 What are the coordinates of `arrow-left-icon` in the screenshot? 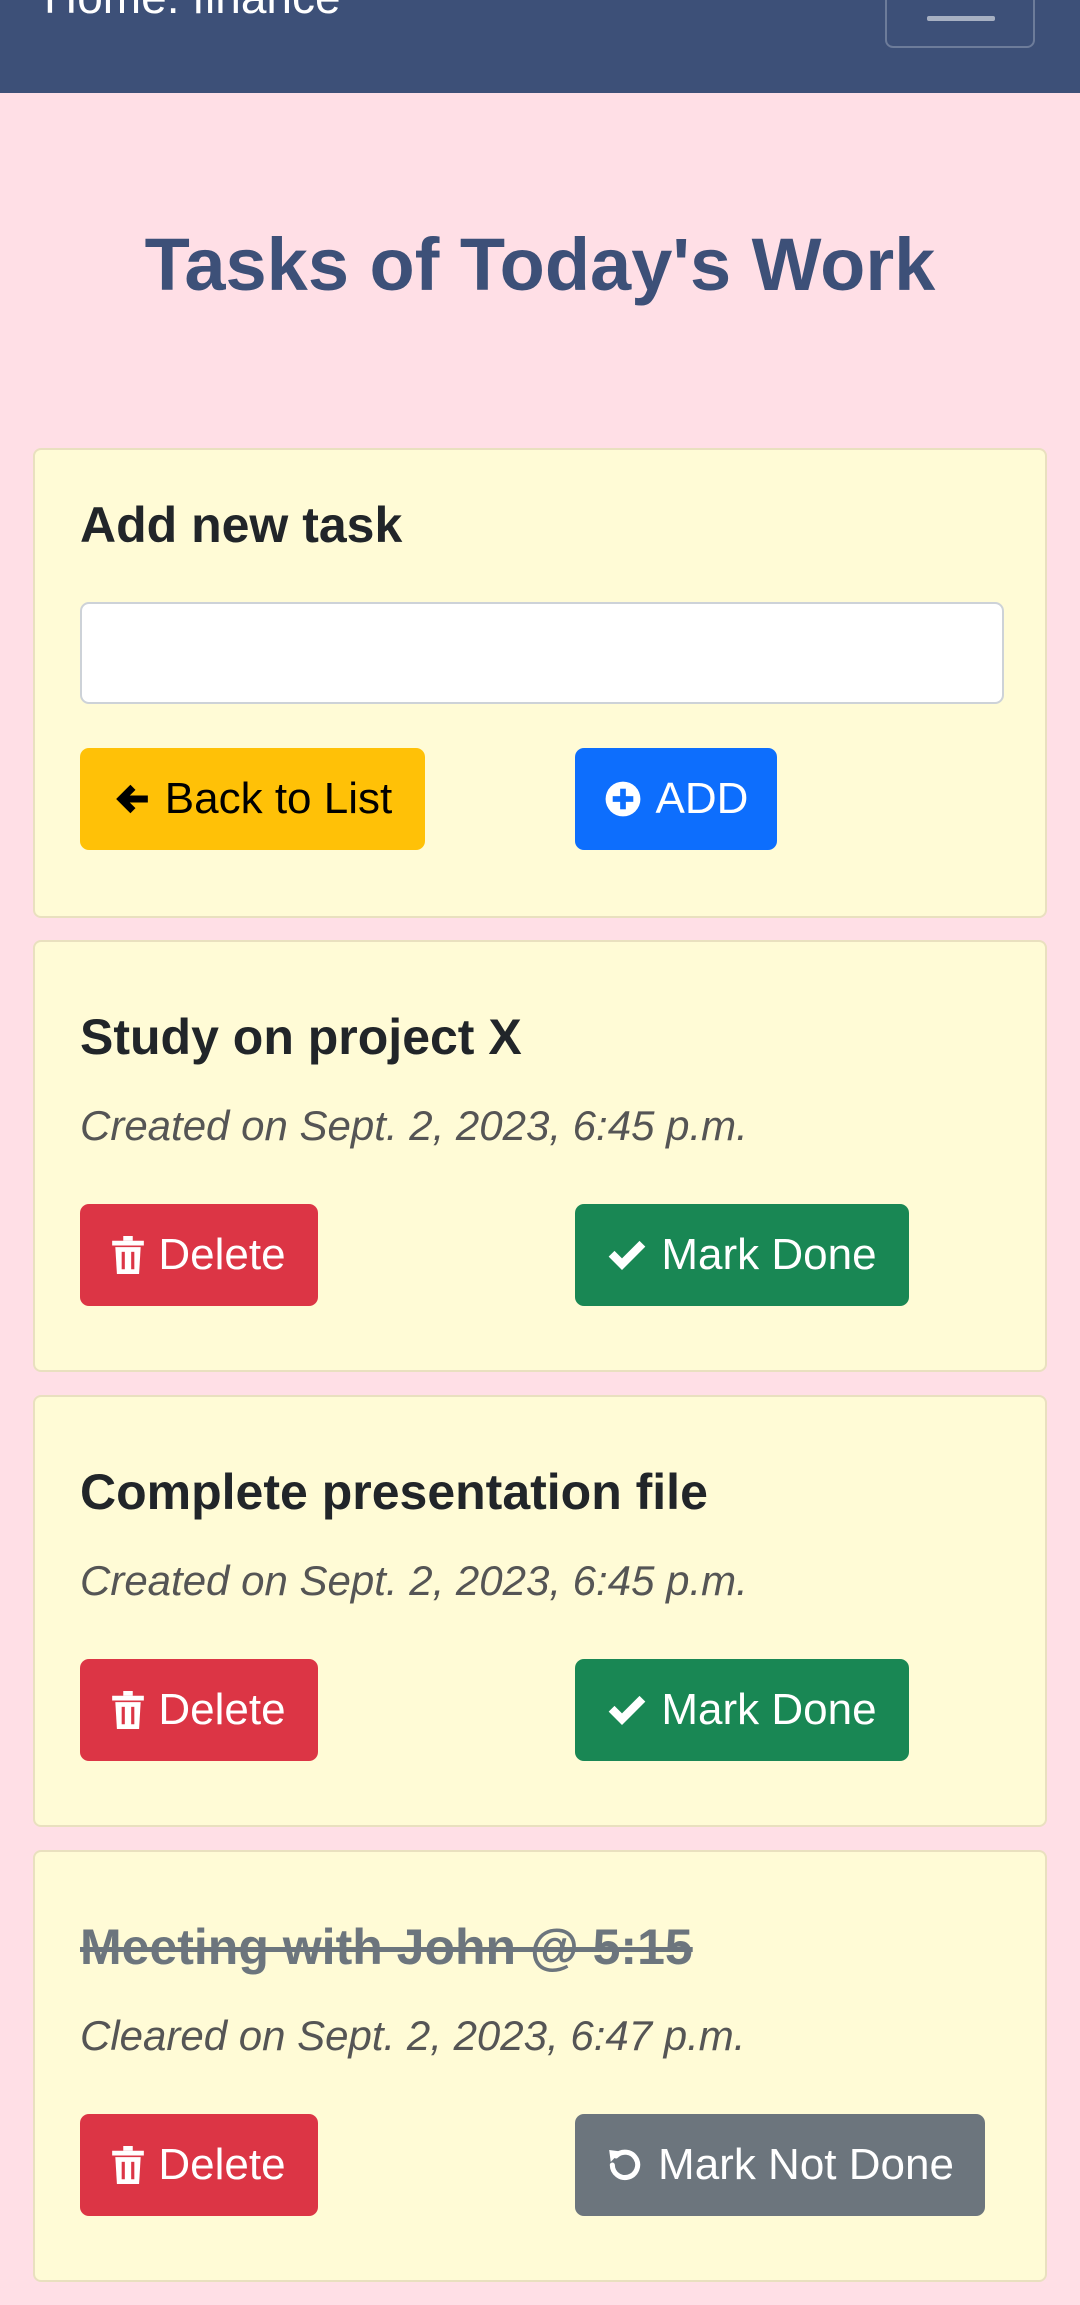 It's located at (131, 799).